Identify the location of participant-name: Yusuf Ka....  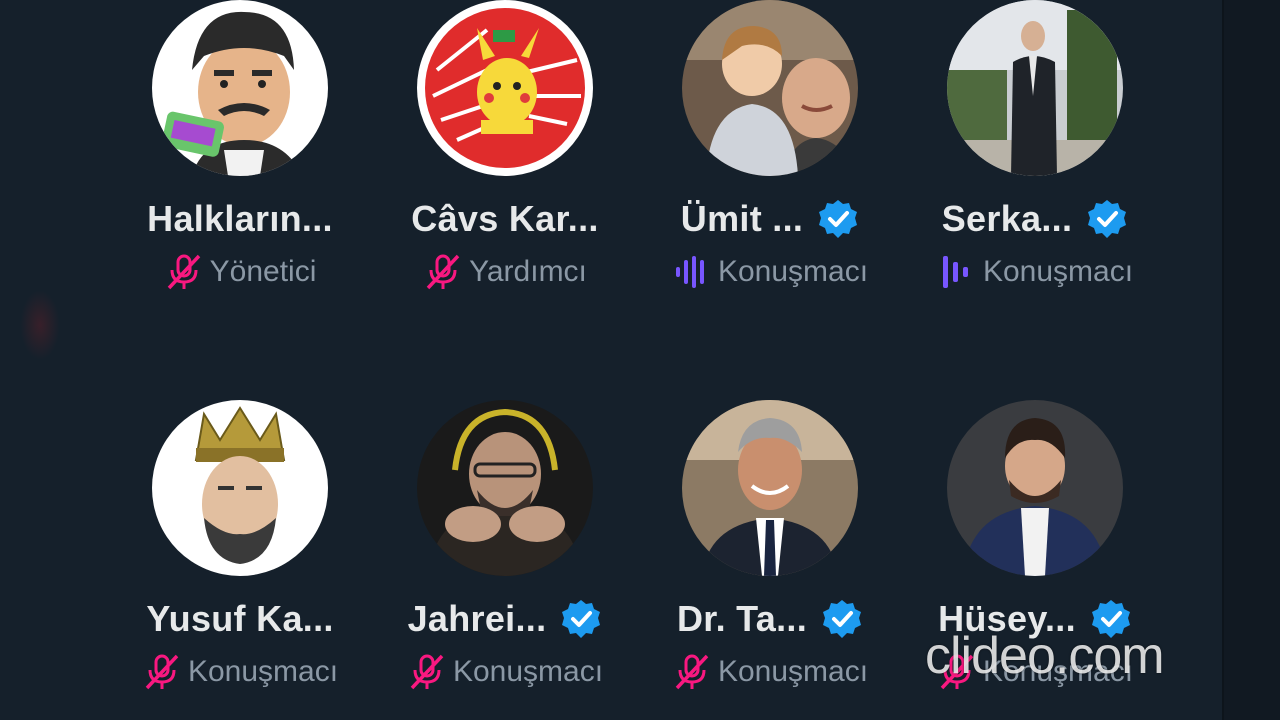
(240, 618).